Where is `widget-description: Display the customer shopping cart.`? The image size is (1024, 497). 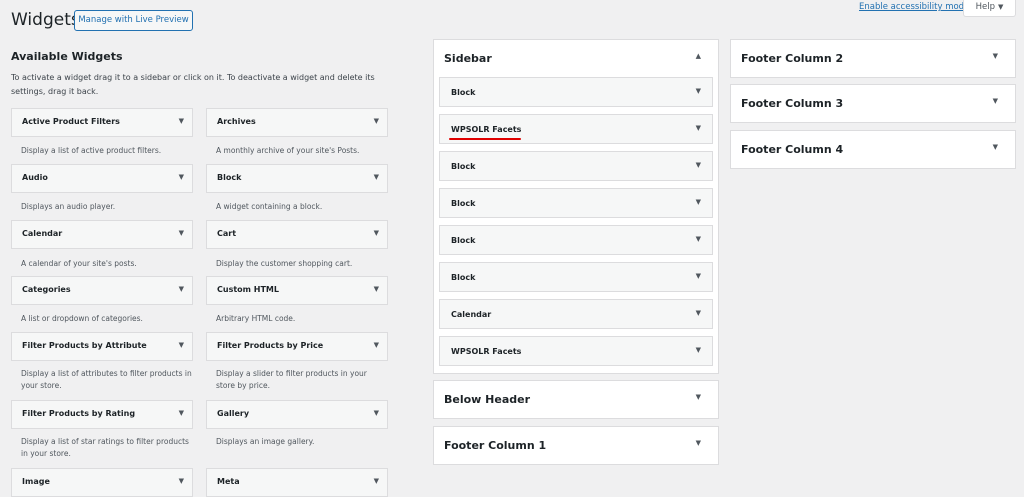 widget-description: Display the customer shopping cart. is located at coordinates (284, 263).